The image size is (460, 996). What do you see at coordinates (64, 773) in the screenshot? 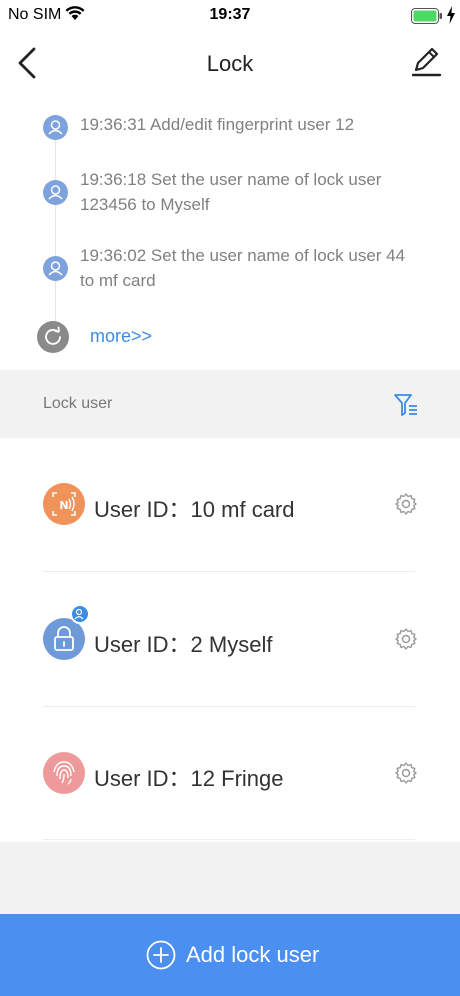
I see `fingerprint-icon` at bounding box center [64, 773].